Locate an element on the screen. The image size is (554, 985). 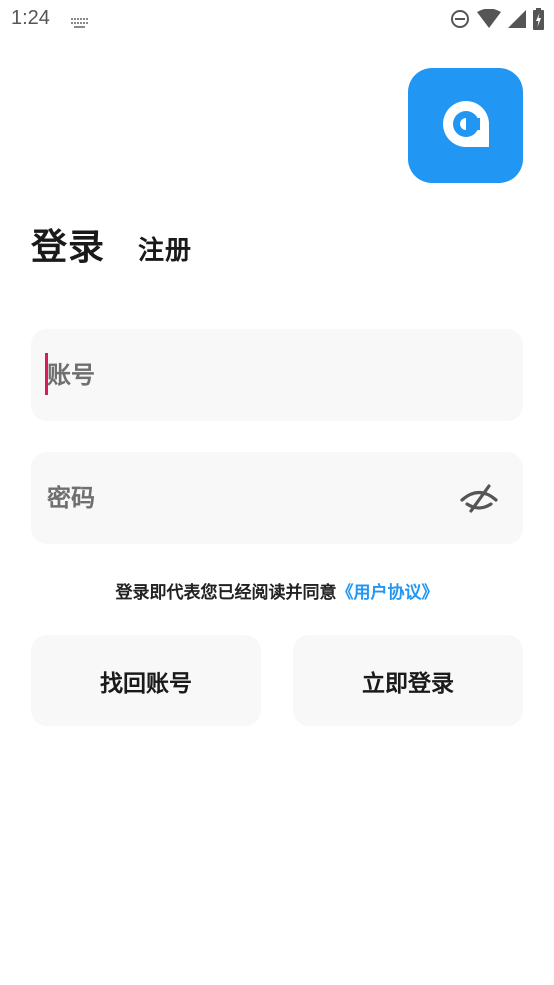
account-field is located at coordinates (277, 375).